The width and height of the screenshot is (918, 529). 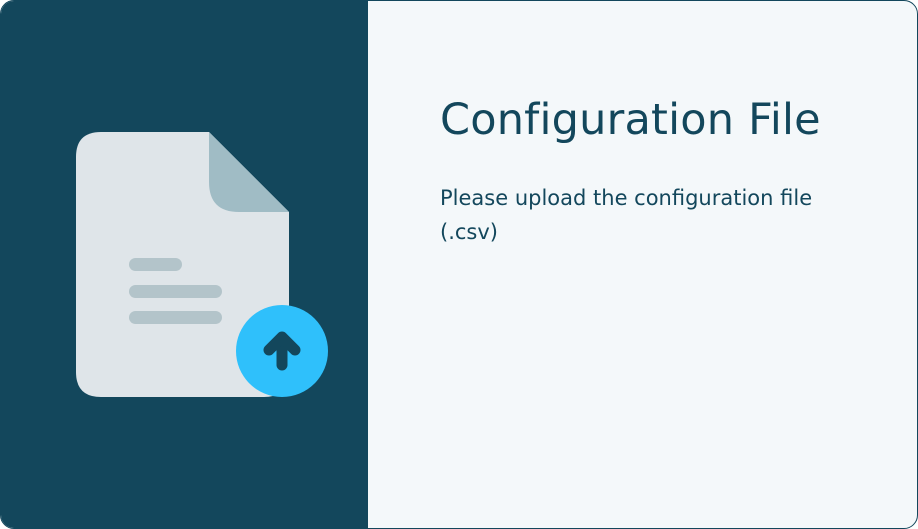 I want to click on upload-badge, so click(x=282, y=351).